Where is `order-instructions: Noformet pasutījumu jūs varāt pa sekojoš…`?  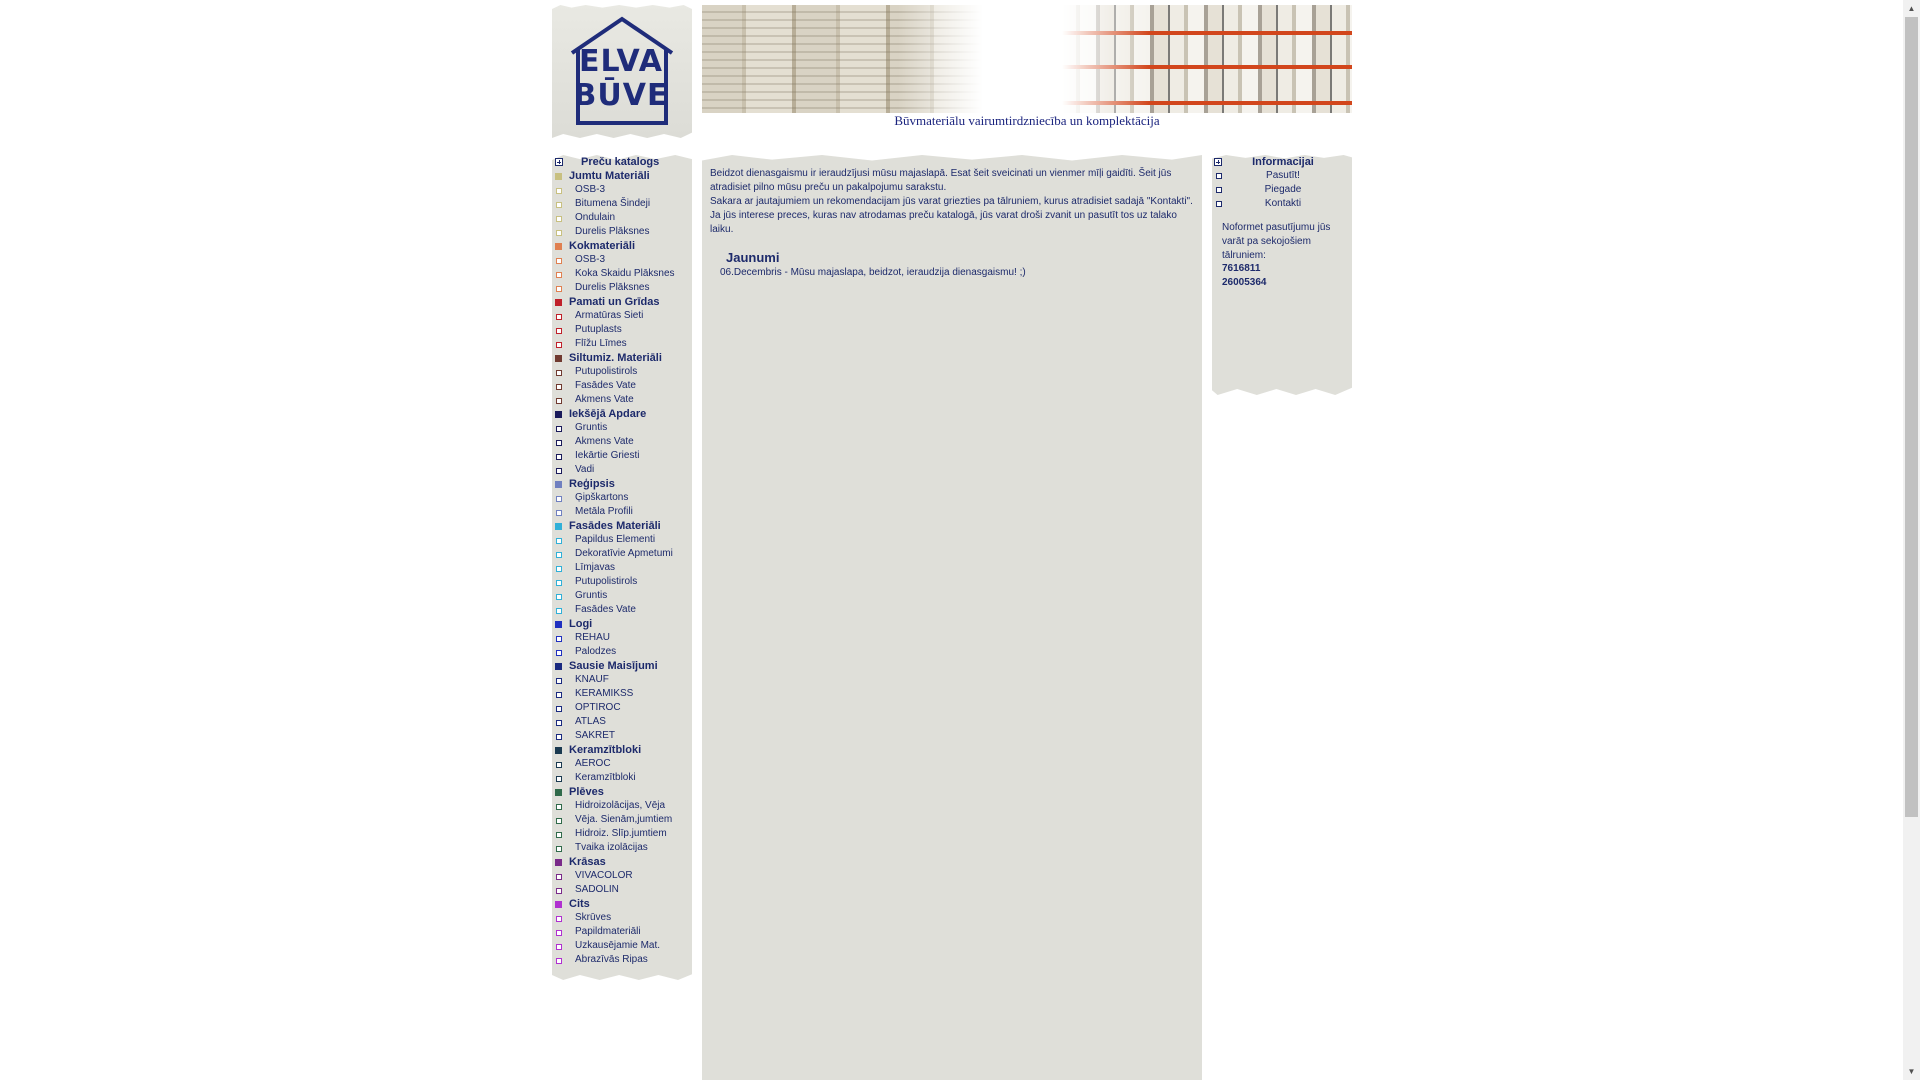 order-instructions: Noformet pasutījumu jūs varāt pa sekojoš… is located at coordinates (1276, 241).